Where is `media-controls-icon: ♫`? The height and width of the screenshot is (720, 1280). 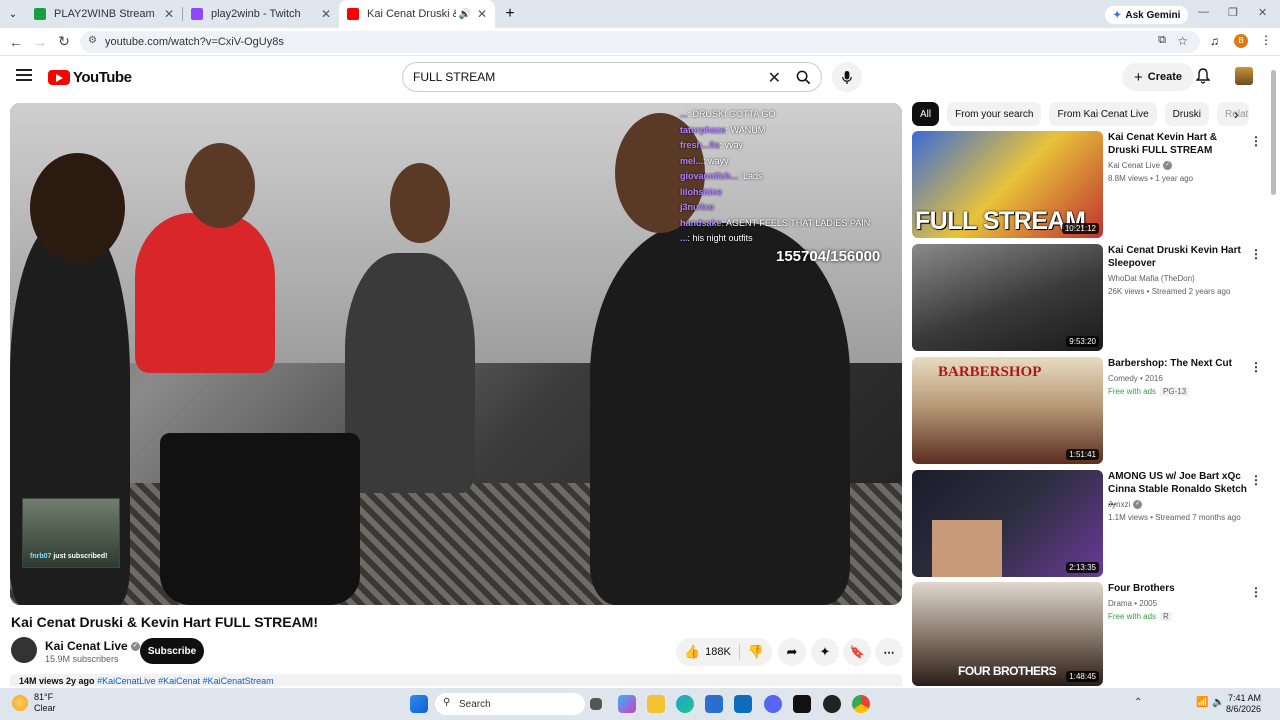 media-controls-icon: ♫ is located at coordinates (1214, 41).